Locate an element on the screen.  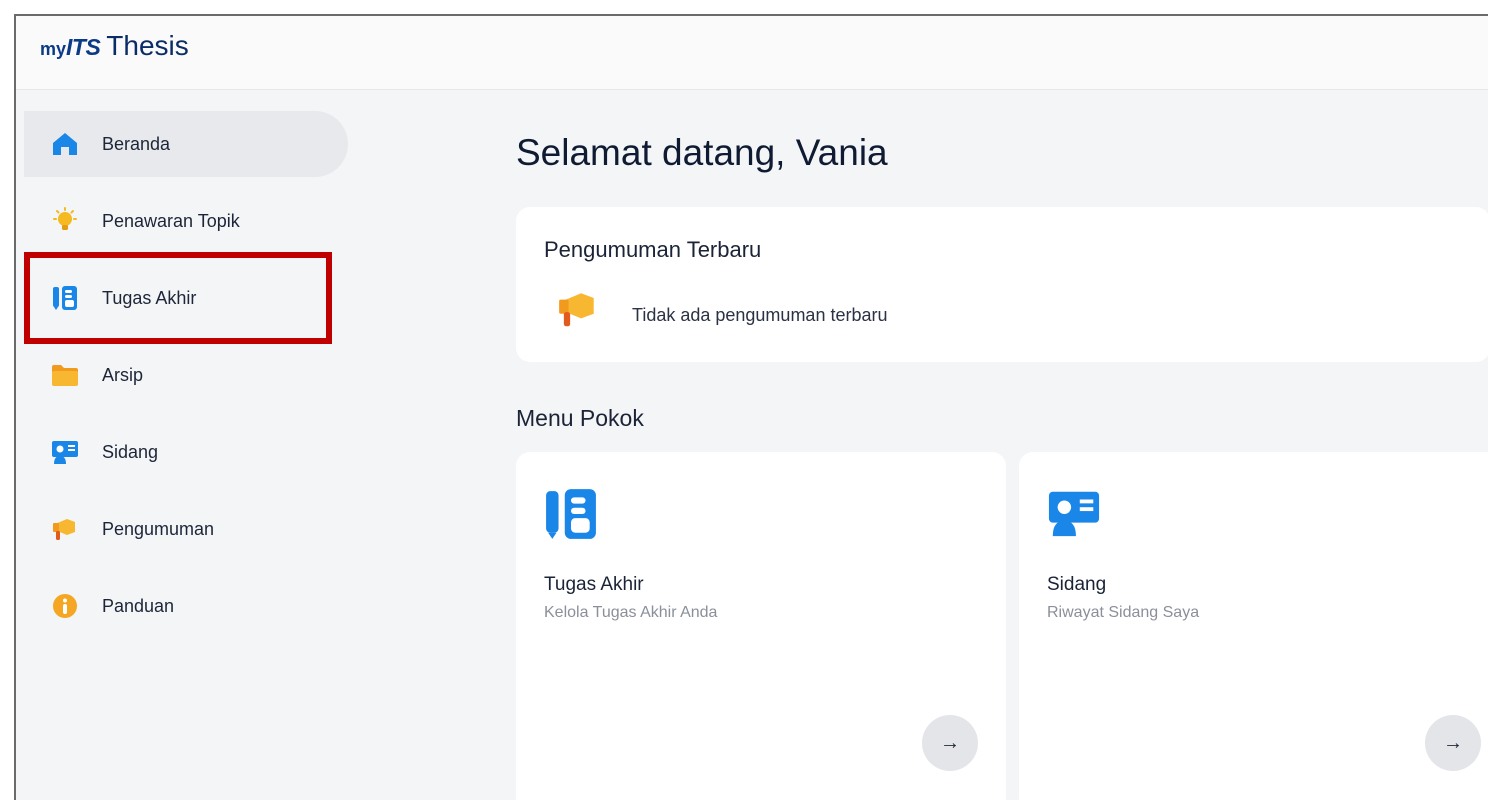
menu-card-tugas-akhir: Tugas Akhir Kelola Tugas Akhir Anda → is located at coordinates (761, 626).